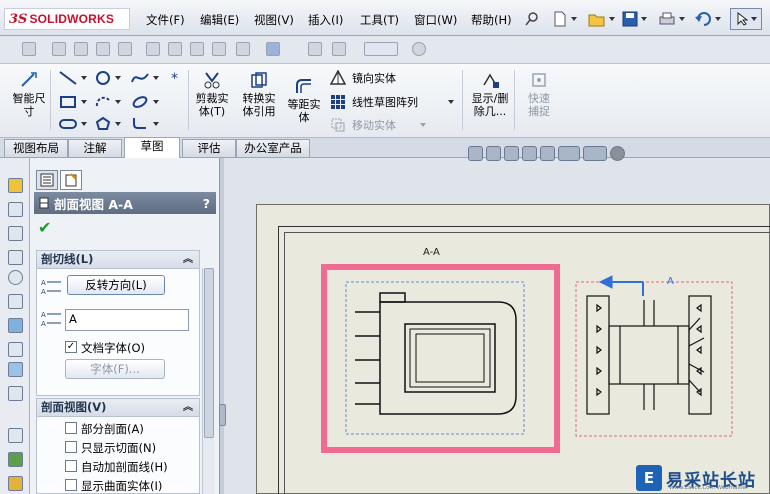  Describe the element at coordinates (339, 49) in the screenshot. I see `settings-icon` at that location.